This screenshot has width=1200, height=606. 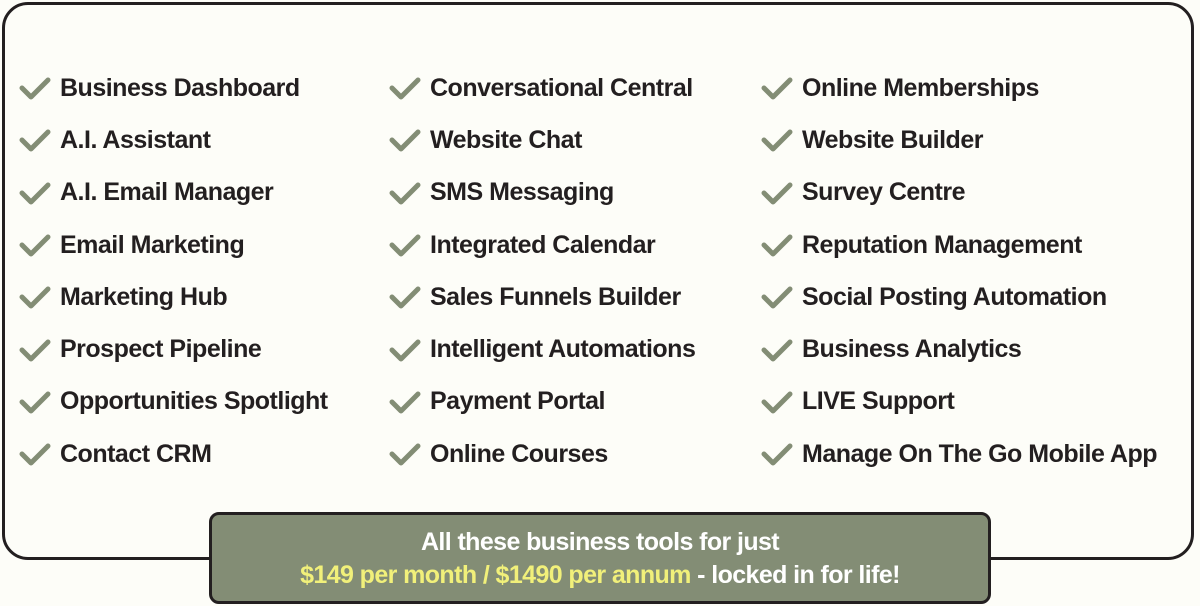 I want to click on feature-item: Intelligent Automations, so click(x=542, y=349).